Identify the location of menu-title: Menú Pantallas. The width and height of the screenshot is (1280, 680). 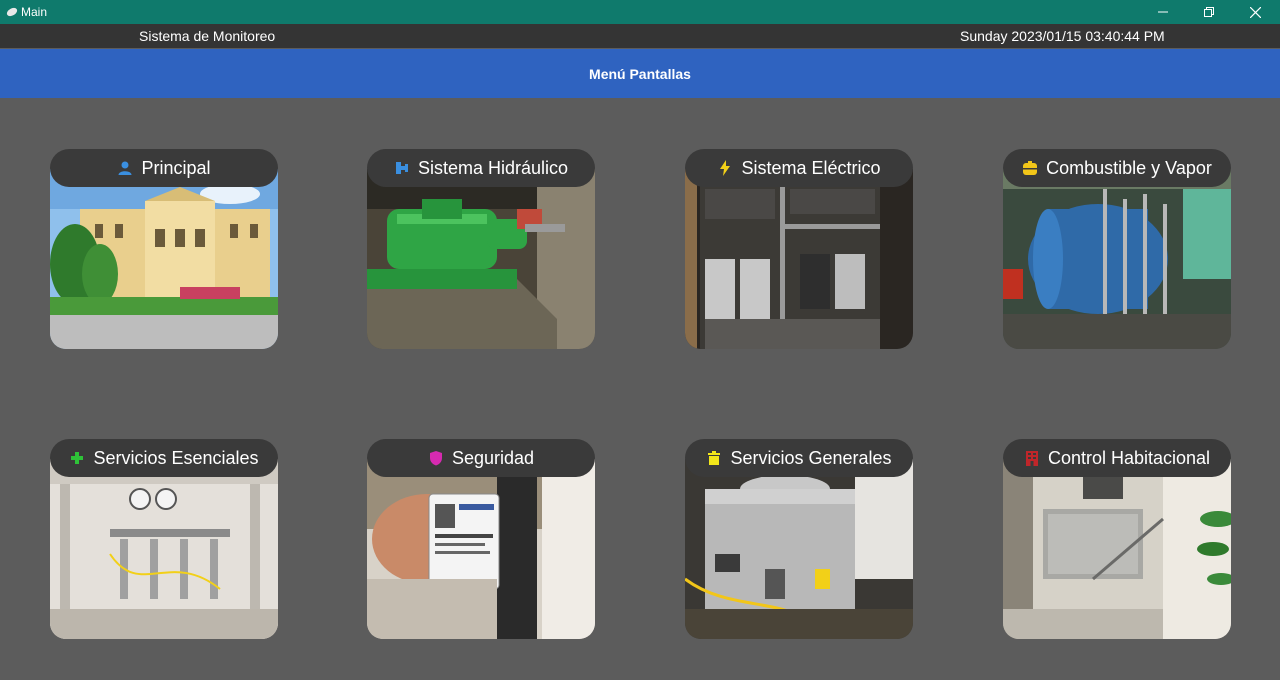
(640, 73).